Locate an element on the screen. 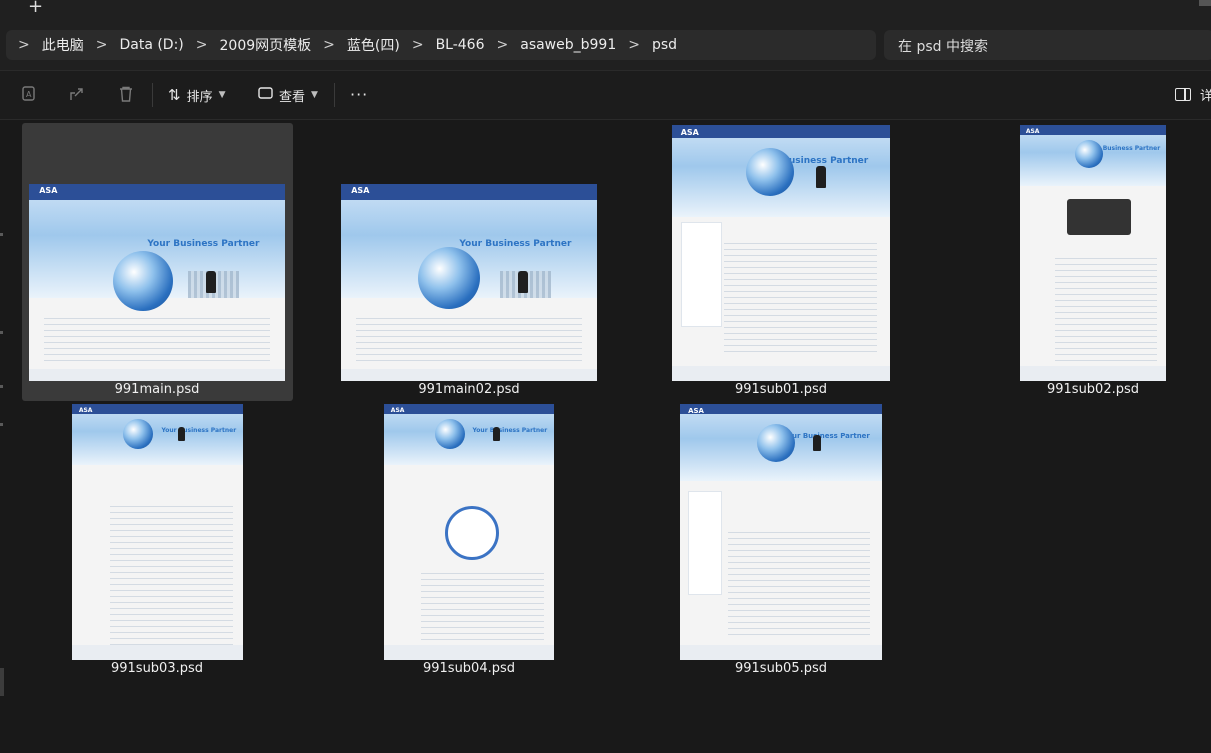  title-bar: + is located at coordinates (605, 9).